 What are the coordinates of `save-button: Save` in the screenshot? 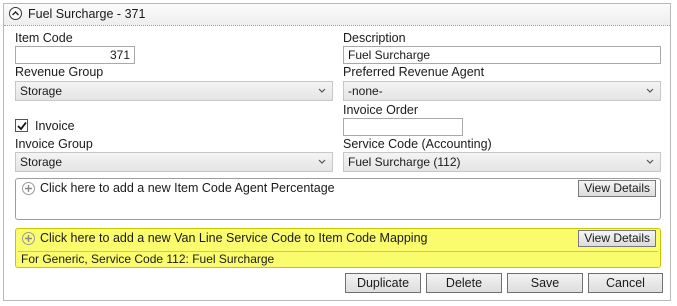 It's located at (545, 283).